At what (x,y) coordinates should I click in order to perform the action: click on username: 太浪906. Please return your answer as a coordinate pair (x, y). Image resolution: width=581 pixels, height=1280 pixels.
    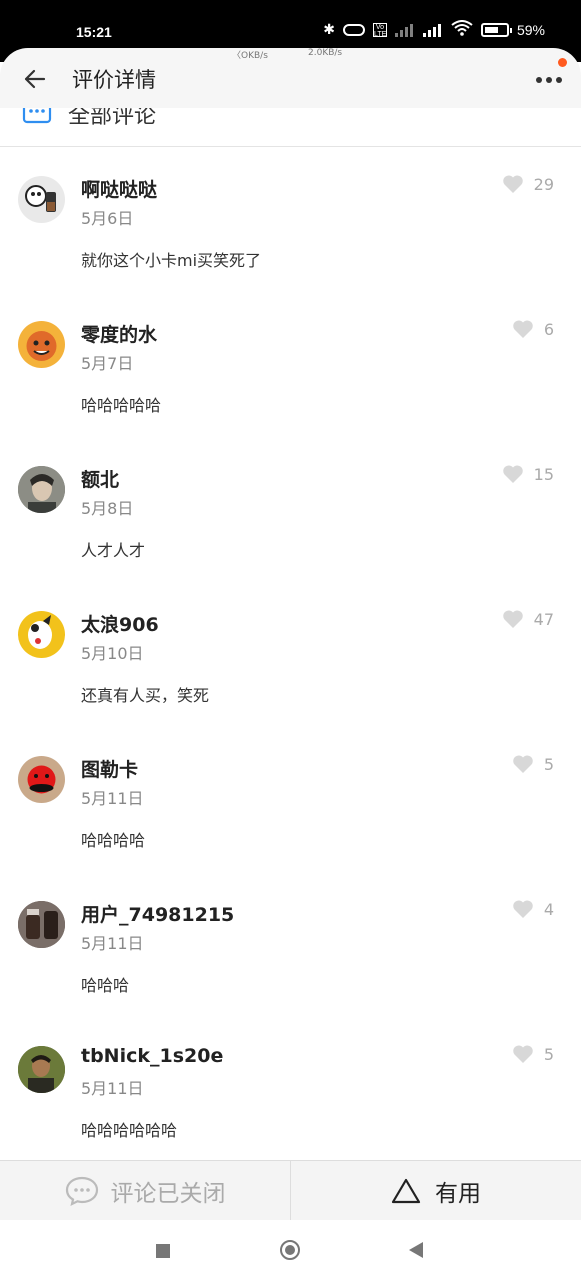
    Looking at the image, I should click on (120, 623).